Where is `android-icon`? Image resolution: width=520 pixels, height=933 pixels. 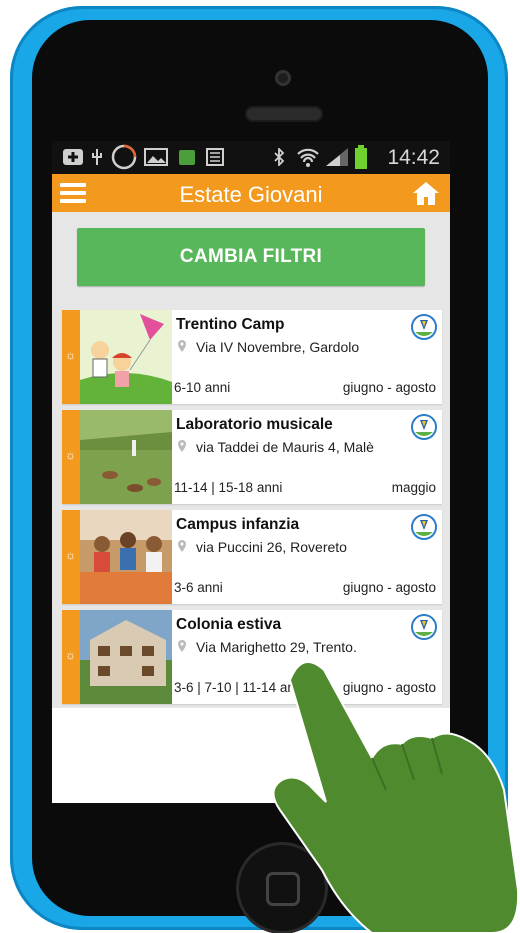
android-icon is located at coordinates (187, 157).